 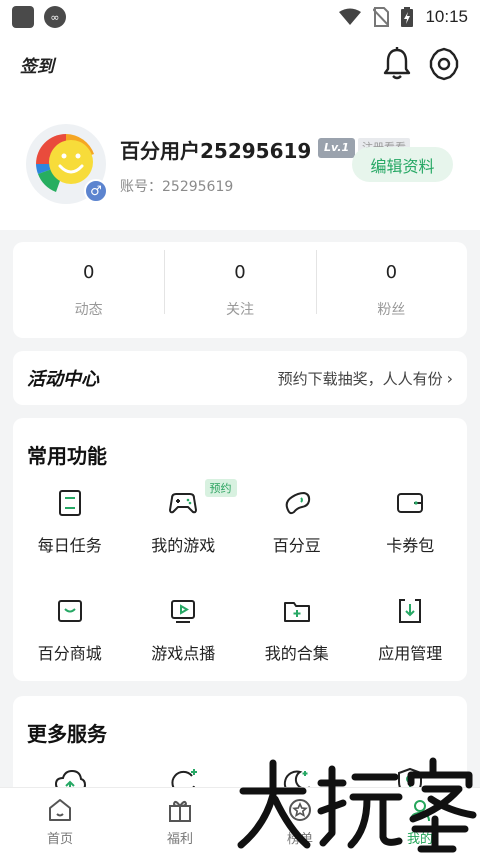 I want to click on nav-label: 首页, so click(x=59, y=839).